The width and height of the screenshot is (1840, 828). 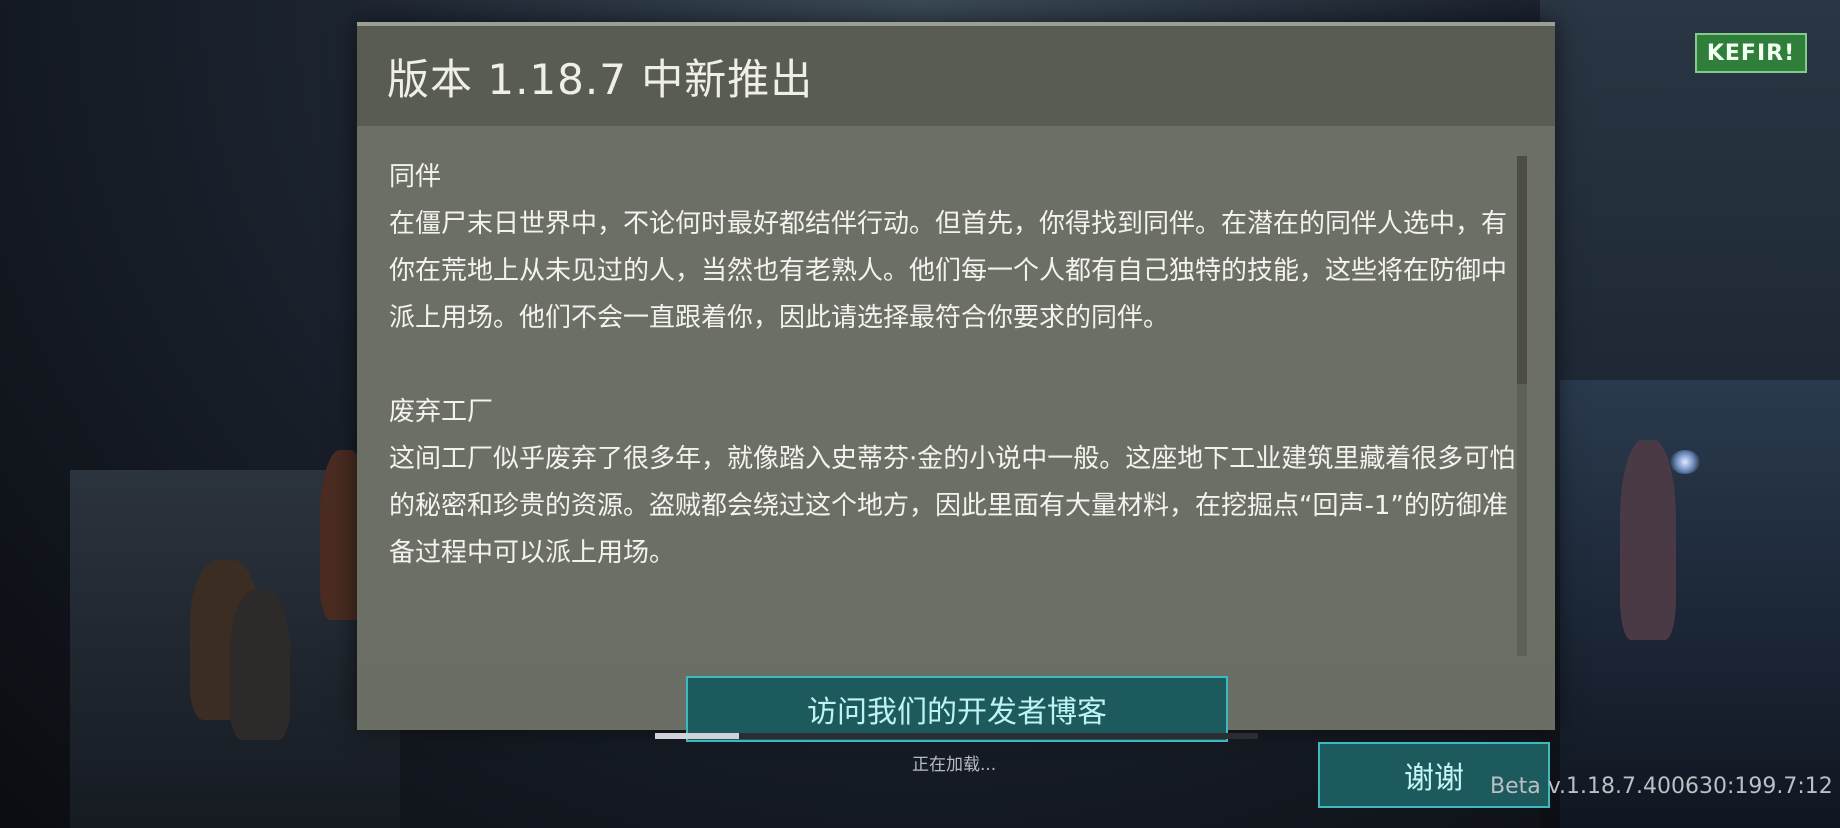 What do you see at coordinates (1751, 53) in the screenshot?
I see `kefir-logo: KEFIR!` at bounding box center [1751, 53].